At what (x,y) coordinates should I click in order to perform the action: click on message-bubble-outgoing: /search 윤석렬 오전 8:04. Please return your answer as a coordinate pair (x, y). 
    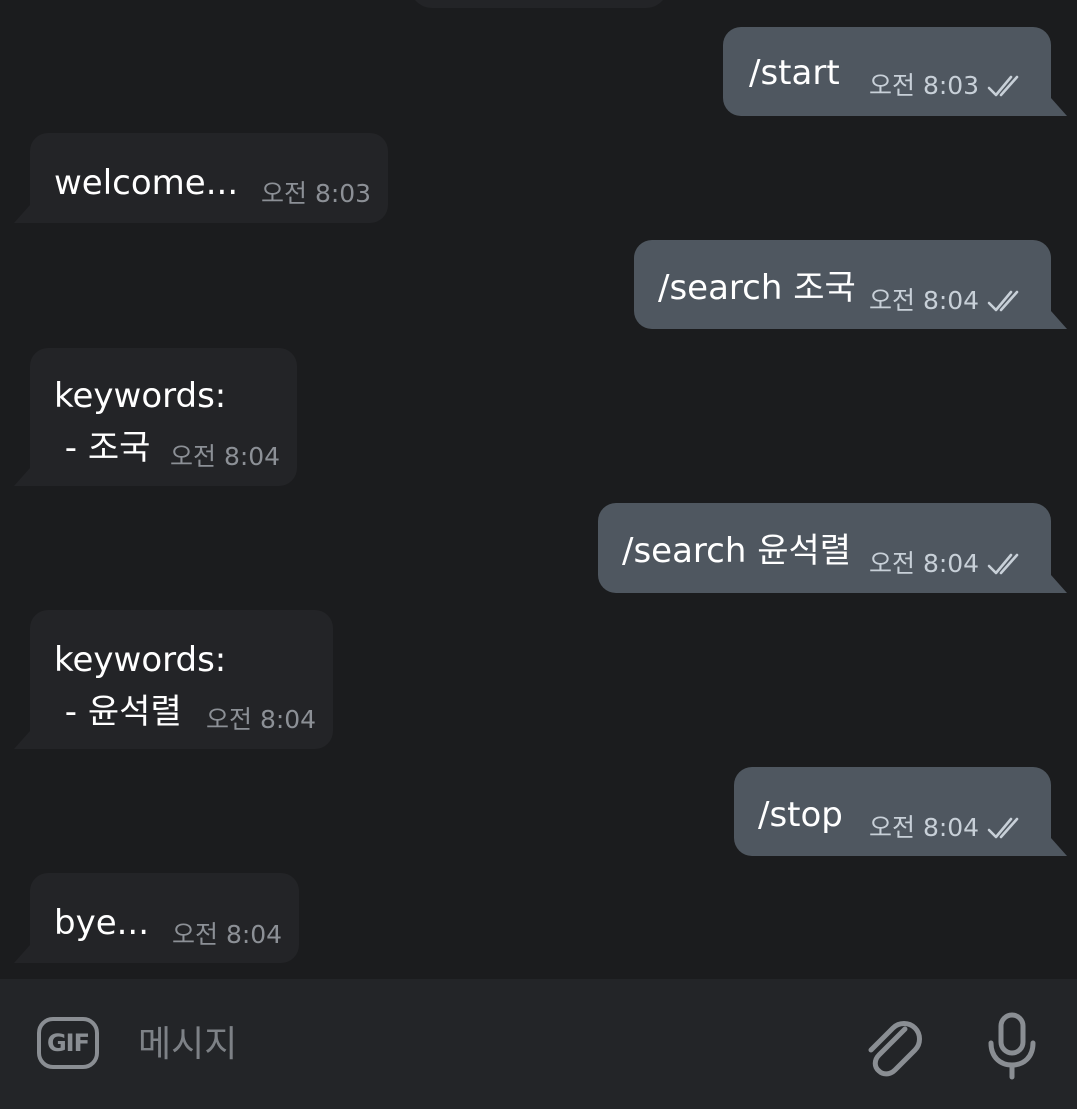
    Looking at the image, I should click on (832, 548).